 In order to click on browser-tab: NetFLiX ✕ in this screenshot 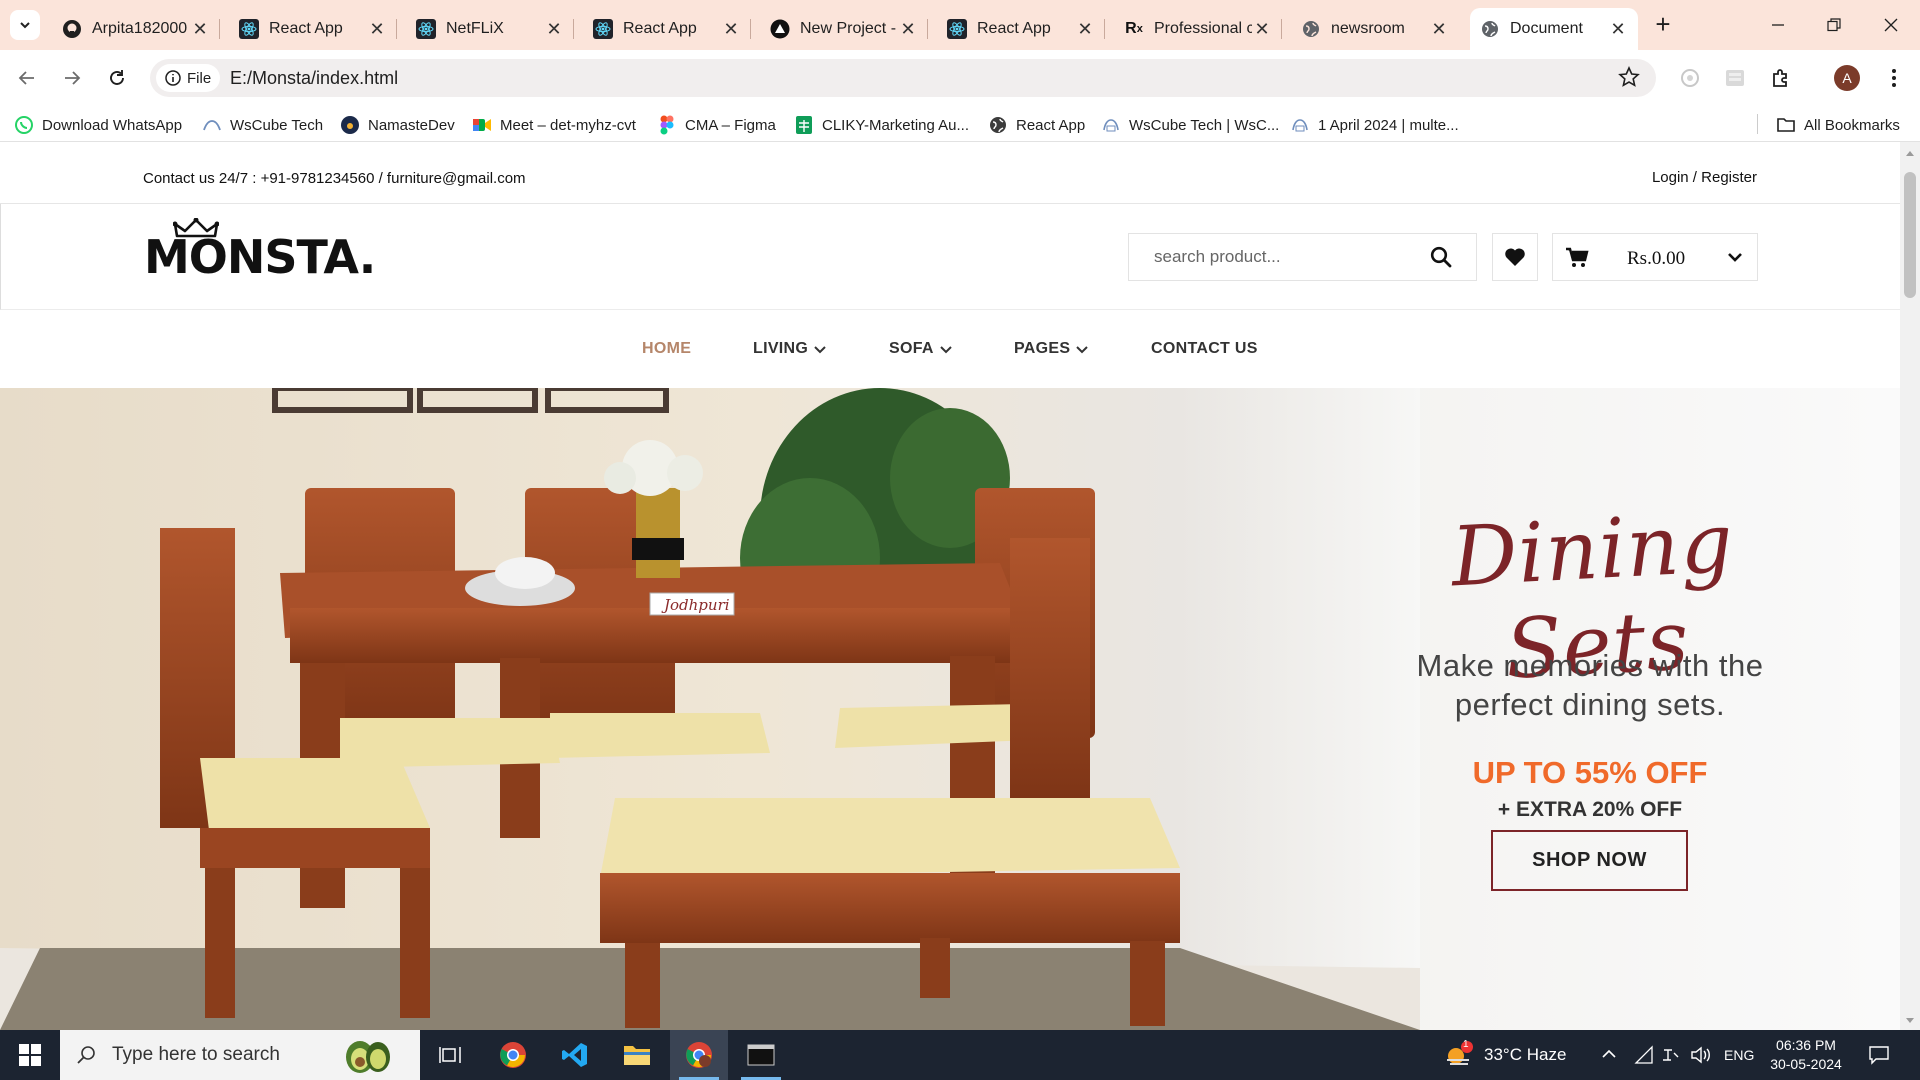, I will do `click(490, 29)`.